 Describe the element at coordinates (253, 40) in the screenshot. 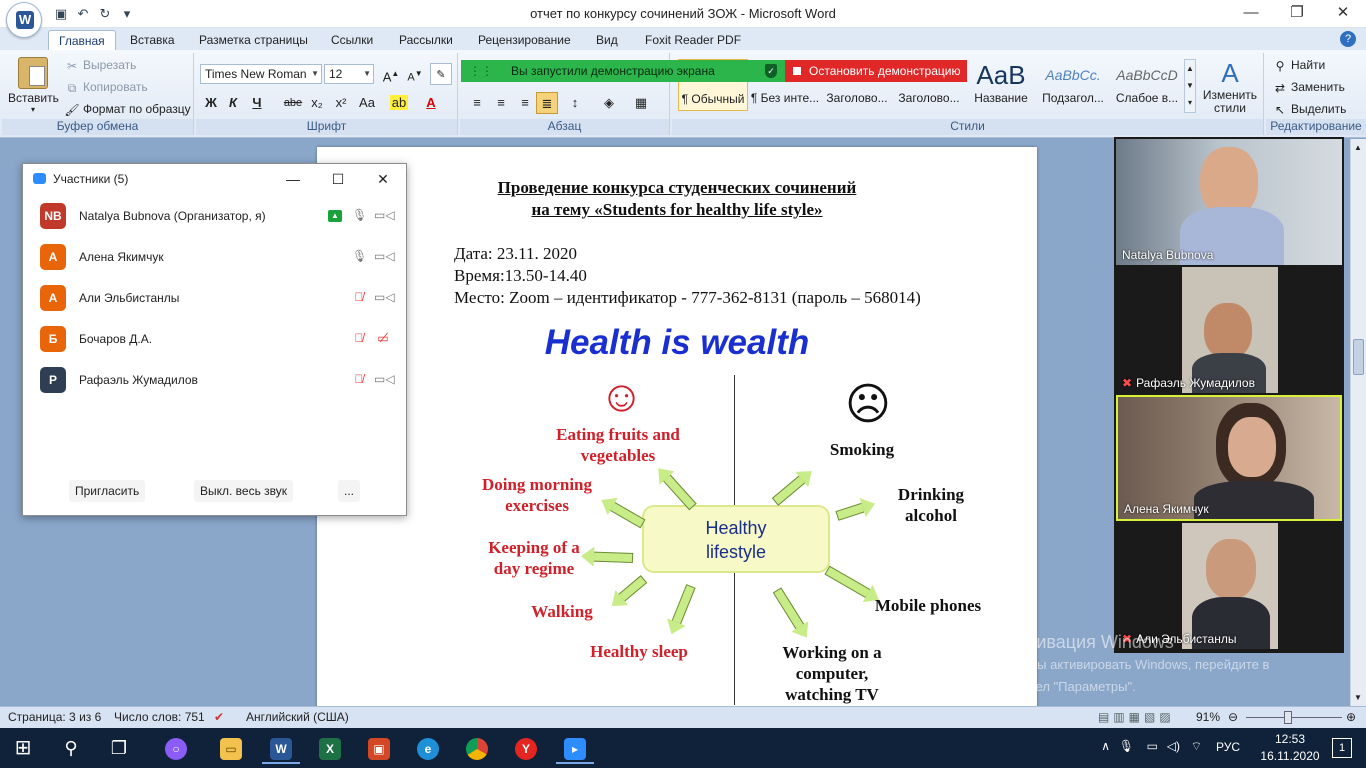

I see `tab-page-layout: Разметка страницы` at that location.